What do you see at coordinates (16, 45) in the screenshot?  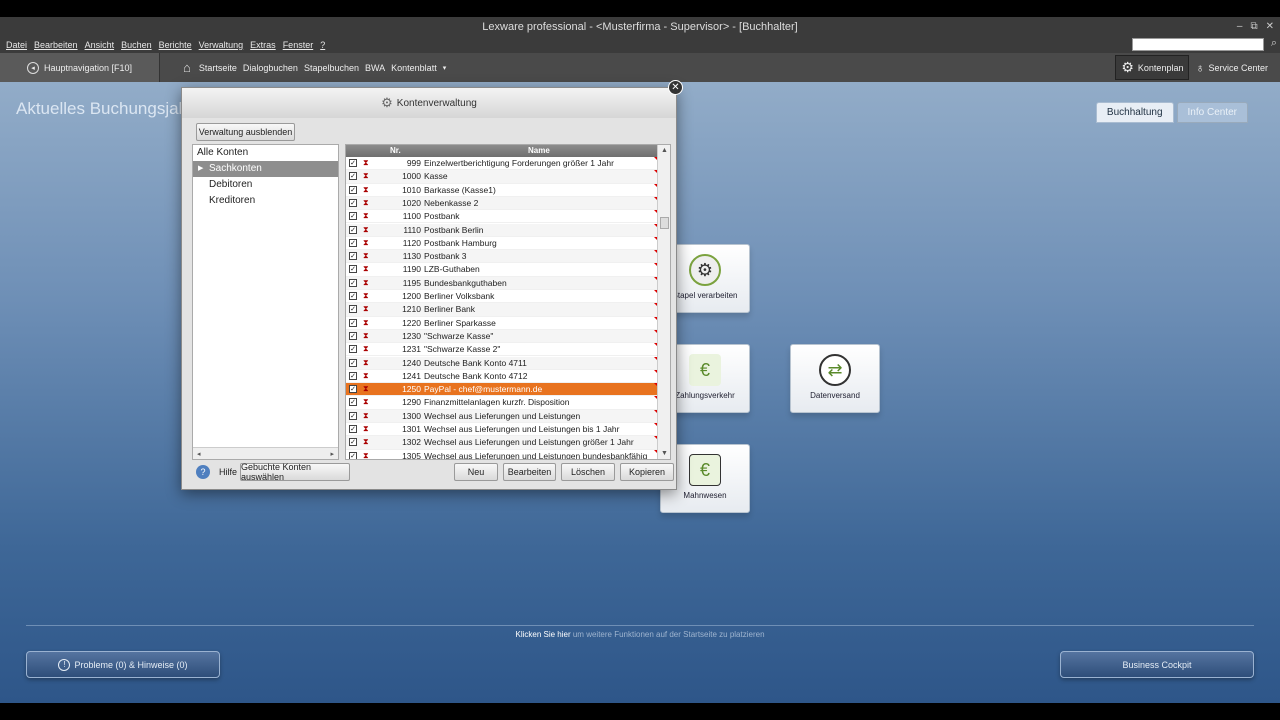 I see `menu-datei: Datei` at bounding box center [16, 45].